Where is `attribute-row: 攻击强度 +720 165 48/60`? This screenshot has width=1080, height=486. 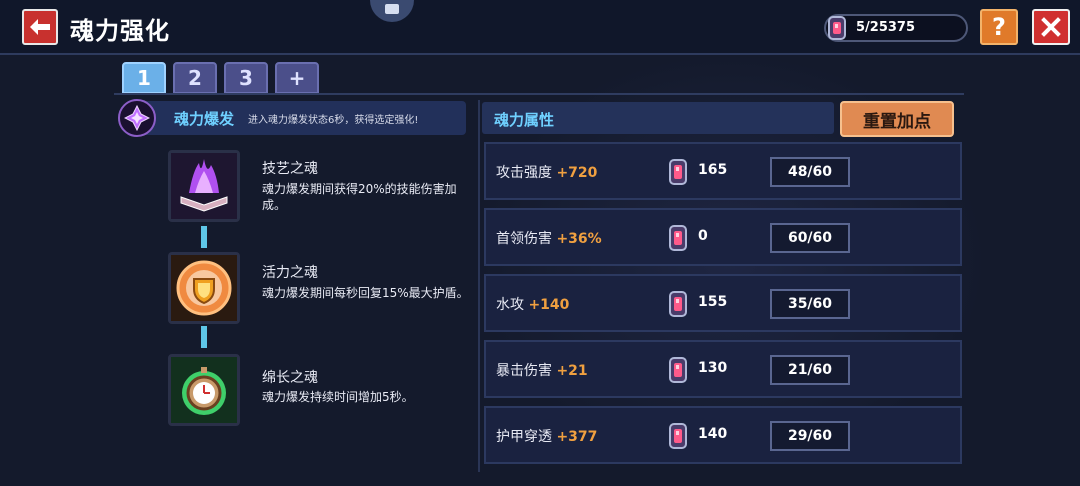 attribute-row: 攻击强度 +720 165 48/60 is located at coordinates (723, 171).